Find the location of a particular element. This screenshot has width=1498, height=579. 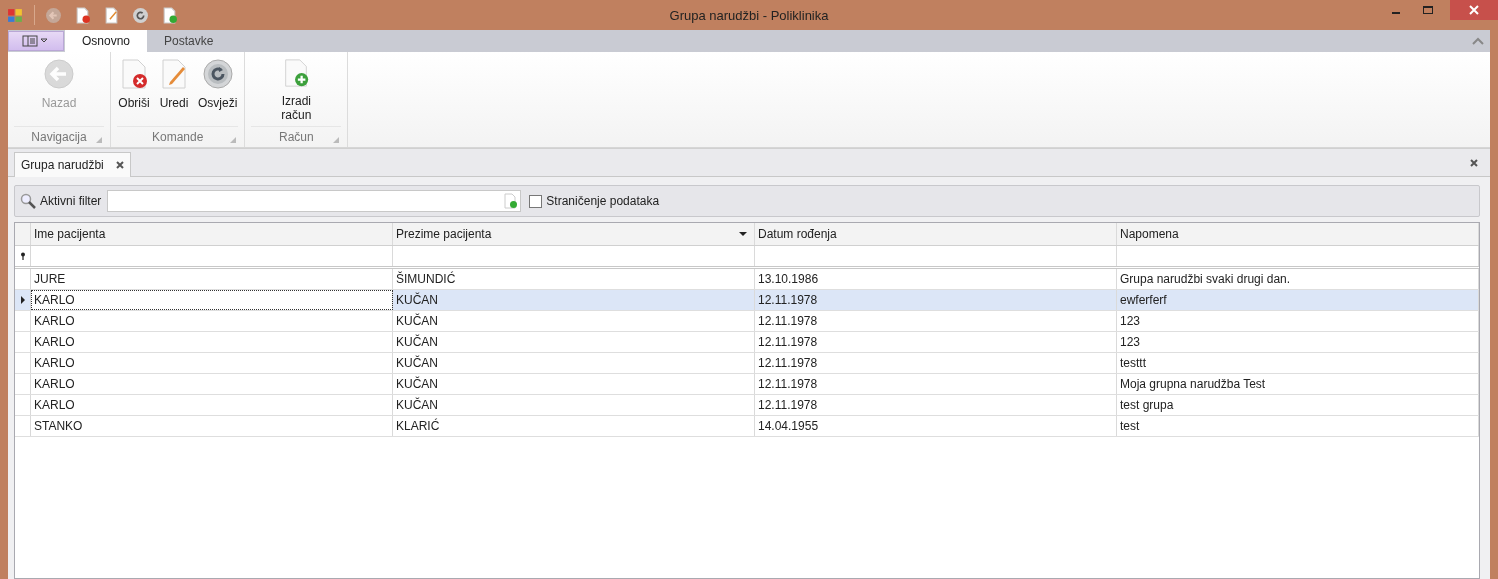

ribbon-tab: Postavke is located at coordinates (189, 41).